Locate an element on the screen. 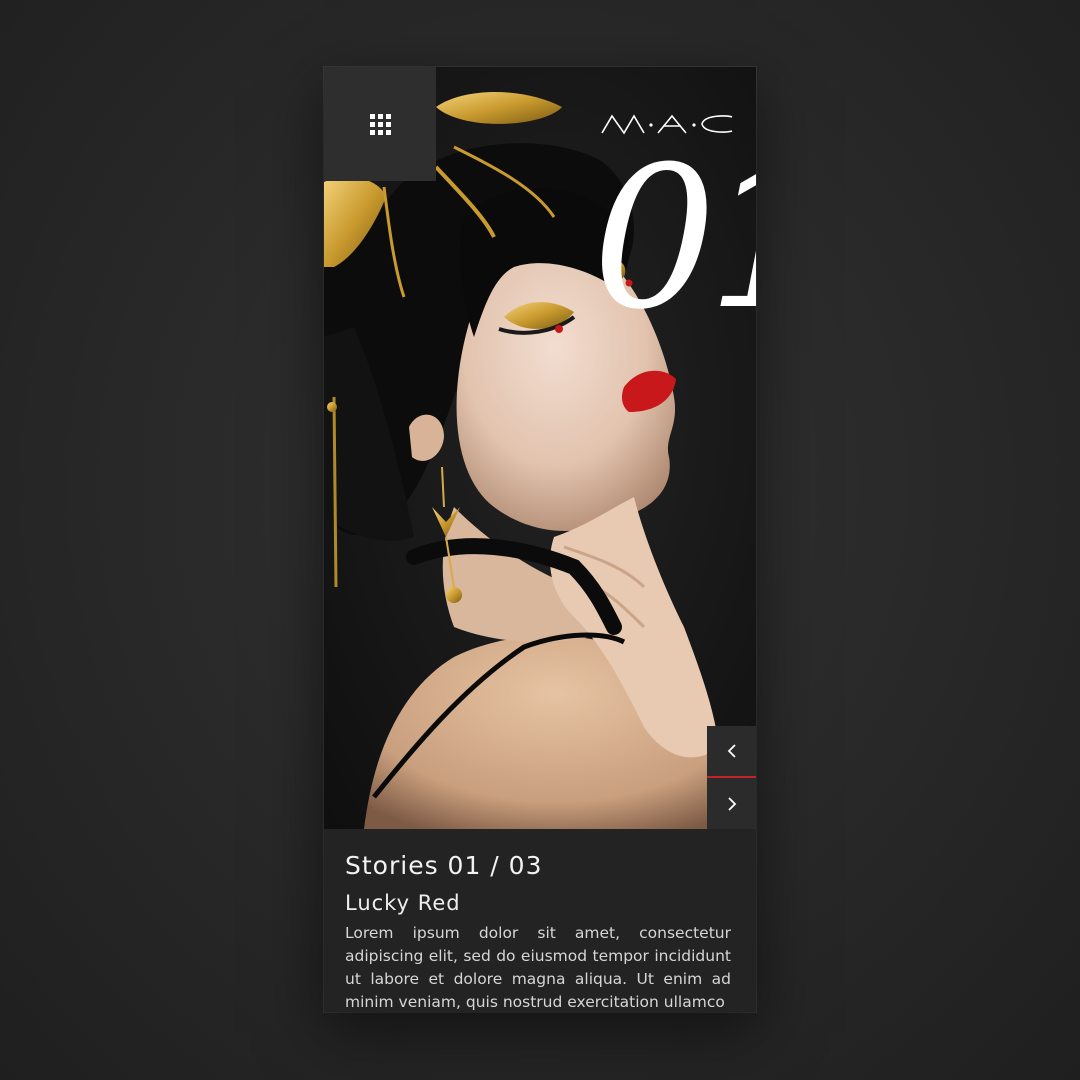 The image size is (1080, 1080). story-number: 01 is located at coordinates (674, 239).